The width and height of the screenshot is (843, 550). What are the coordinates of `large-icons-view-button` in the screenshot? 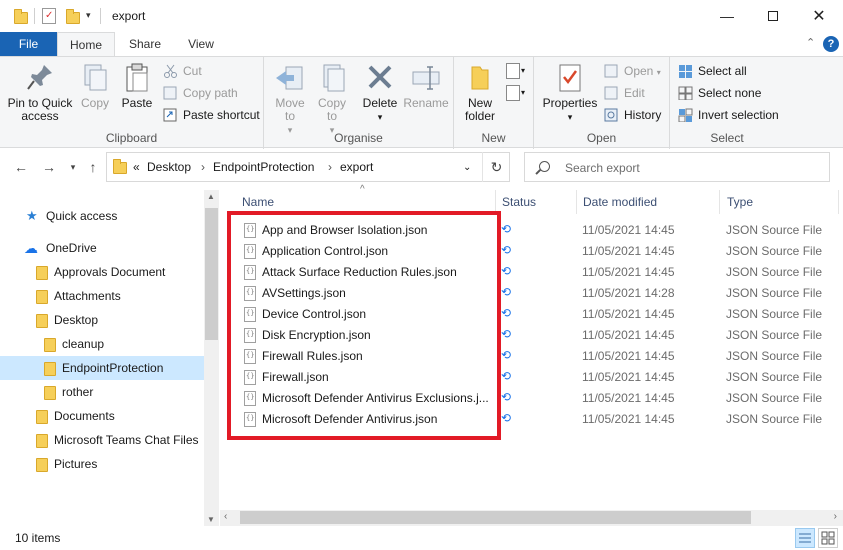 It's located at (828, 538).